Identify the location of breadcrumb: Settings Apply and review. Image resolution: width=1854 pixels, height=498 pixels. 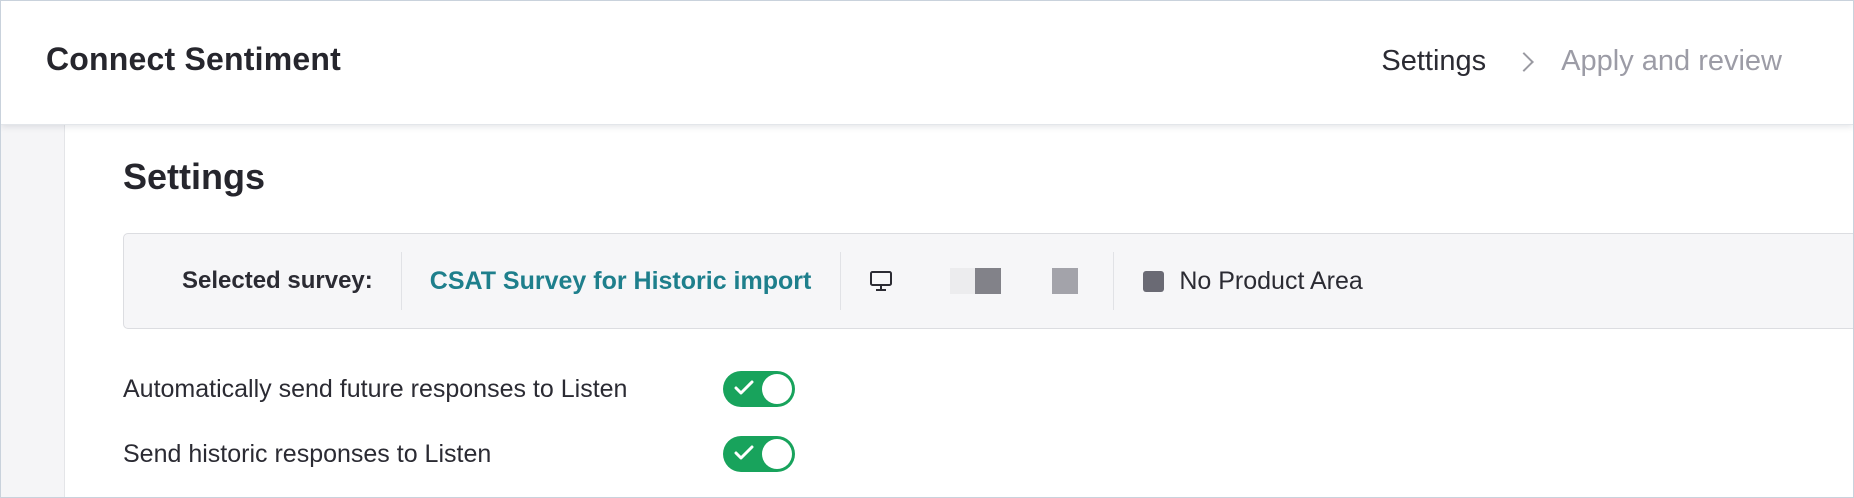
(1581, 61).